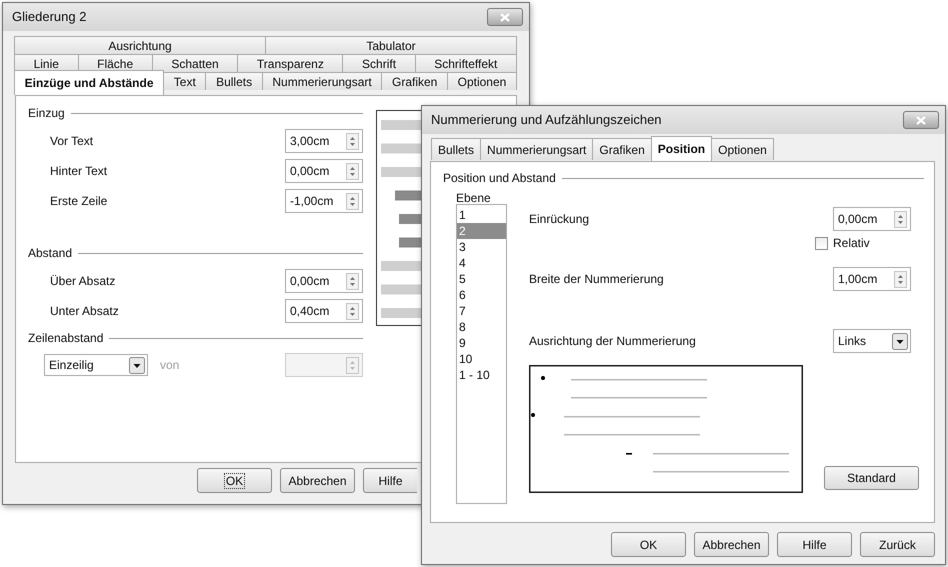 The height and width of the screenshot is (567, 948). Describe the element at coordinates (46, 113) in the screenshot. I see `group-label: Einzug` at that location.